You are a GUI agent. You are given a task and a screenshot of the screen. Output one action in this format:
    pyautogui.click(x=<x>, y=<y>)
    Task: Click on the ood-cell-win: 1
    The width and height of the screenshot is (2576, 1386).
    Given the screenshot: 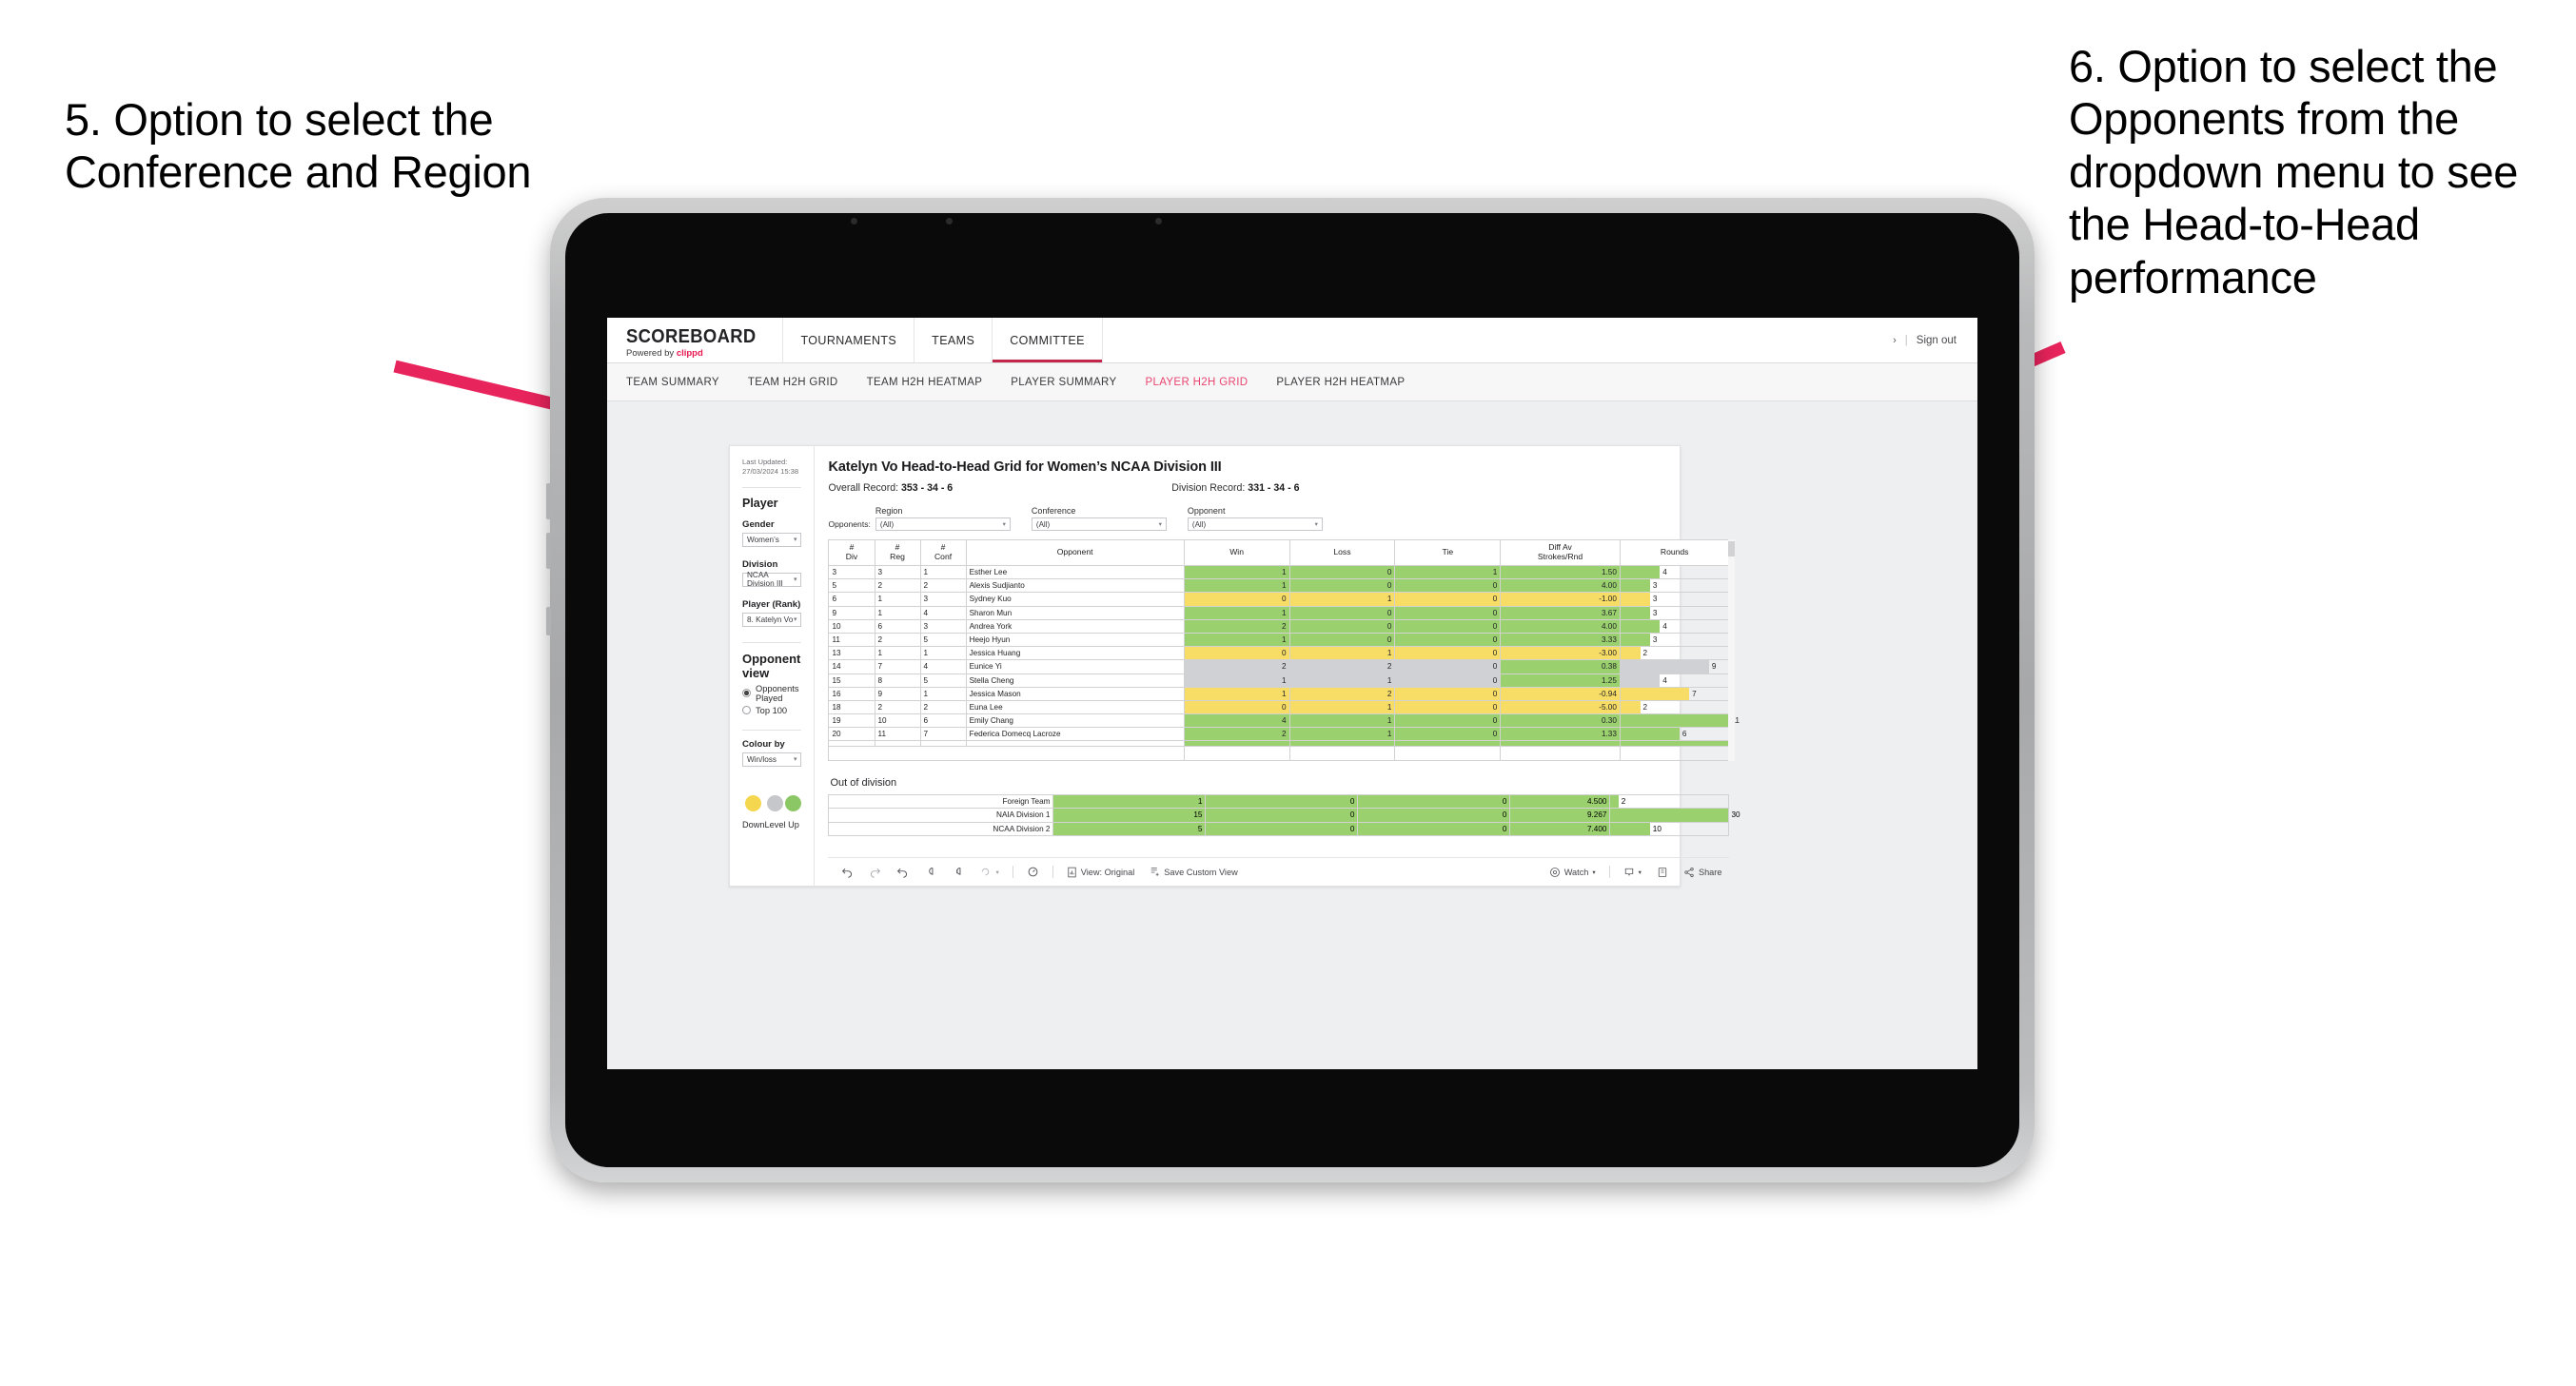 What is the action you would take?
    pyautogui.click(x=1129, y=801)
    